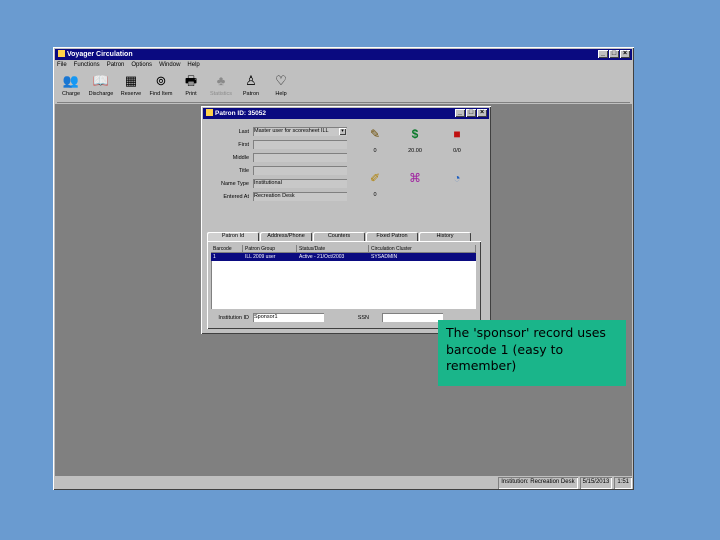  What do you see at coordinates (300, 144) in the screenshot?
I see `first-name-field` at bounding box center [300, 144].